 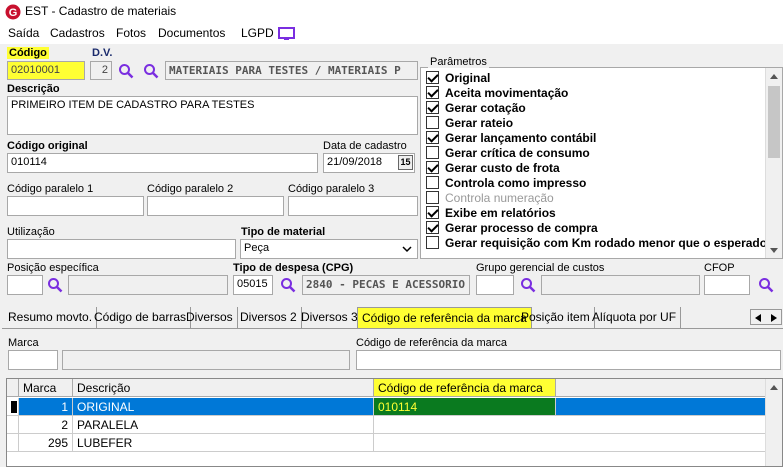 I want to click on codigo-paralelo-3-label: Código paralelo 3, so click(x=331, y=189).